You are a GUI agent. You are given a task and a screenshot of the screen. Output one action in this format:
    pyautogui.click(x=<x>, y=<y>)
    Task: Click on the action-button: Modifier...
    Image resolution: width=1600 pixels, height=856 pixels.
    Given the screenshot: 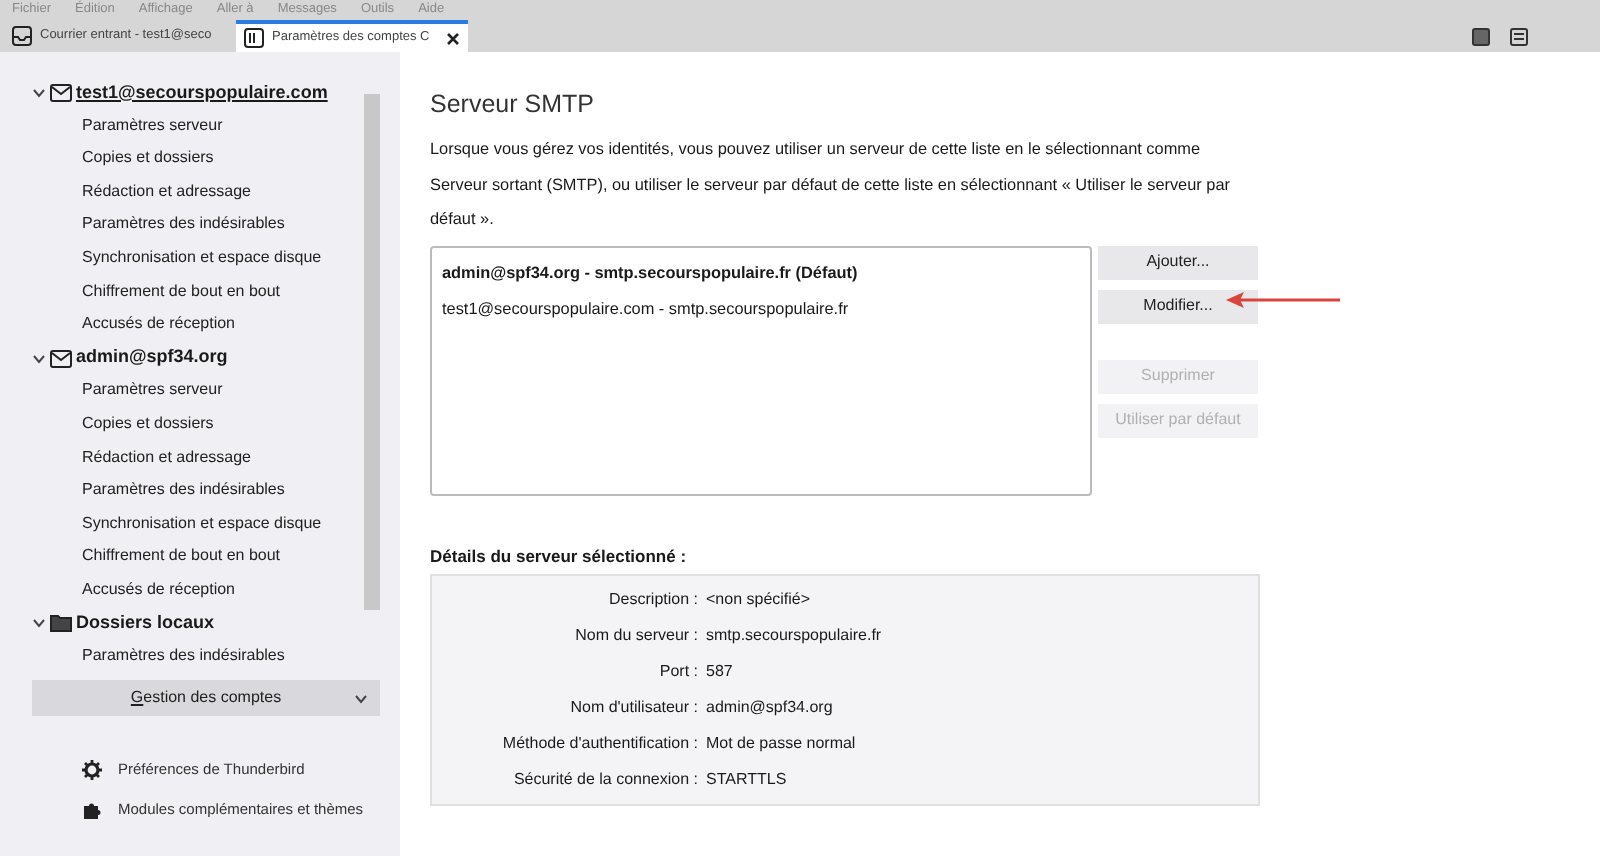 What is the action you would take?
    pyautogui.click(x=1178, y=306)
    